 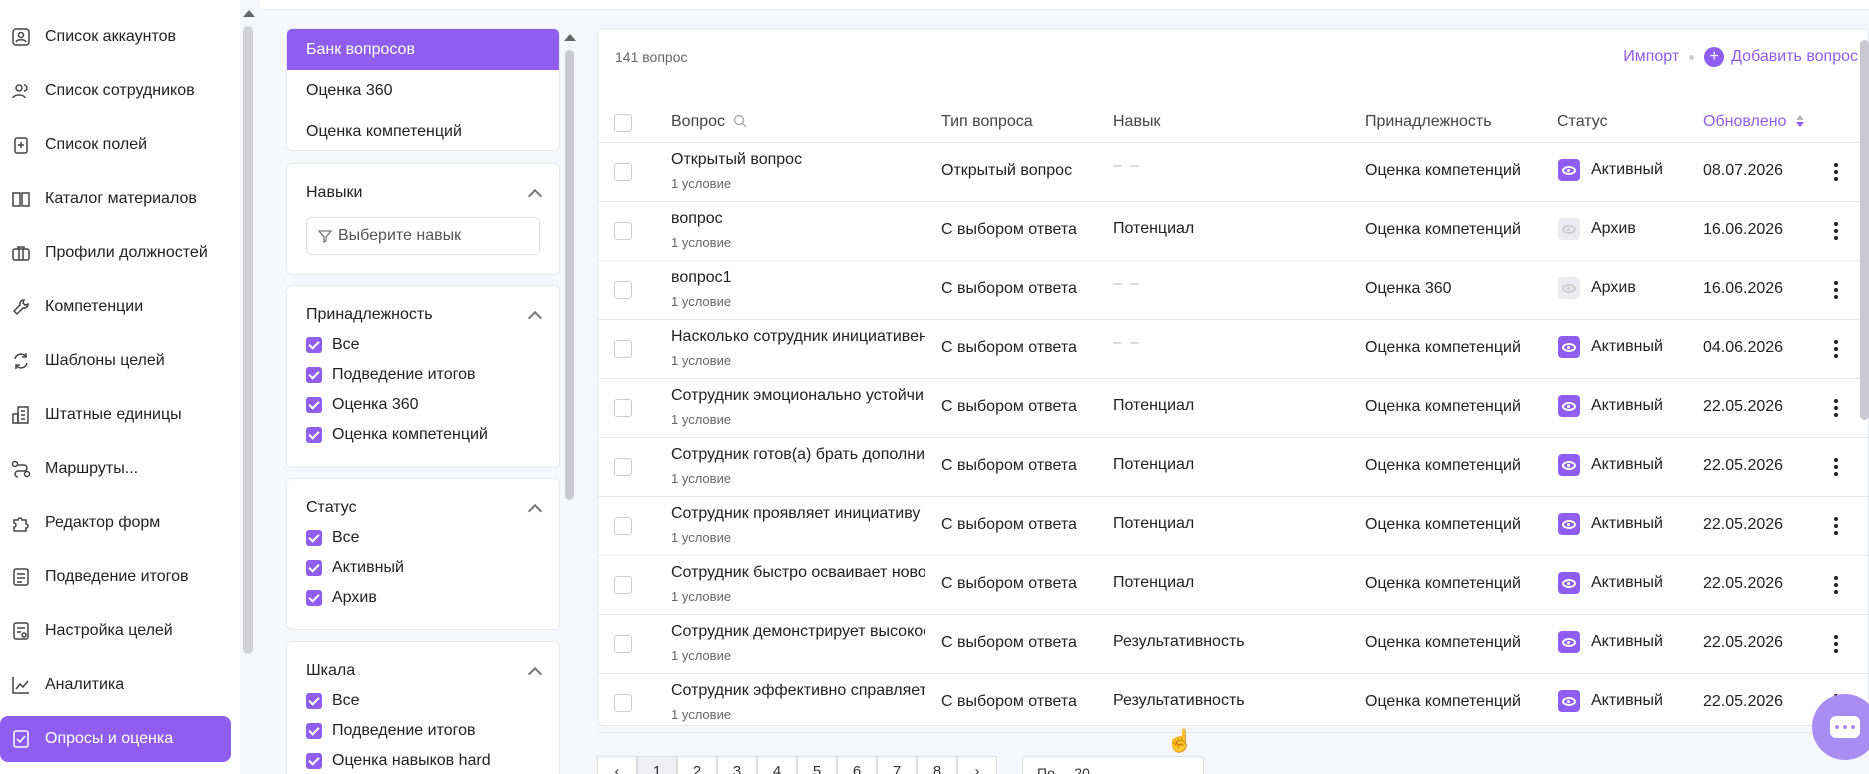 I want to click on filter-option: Архив, so click(x=423, y=598).